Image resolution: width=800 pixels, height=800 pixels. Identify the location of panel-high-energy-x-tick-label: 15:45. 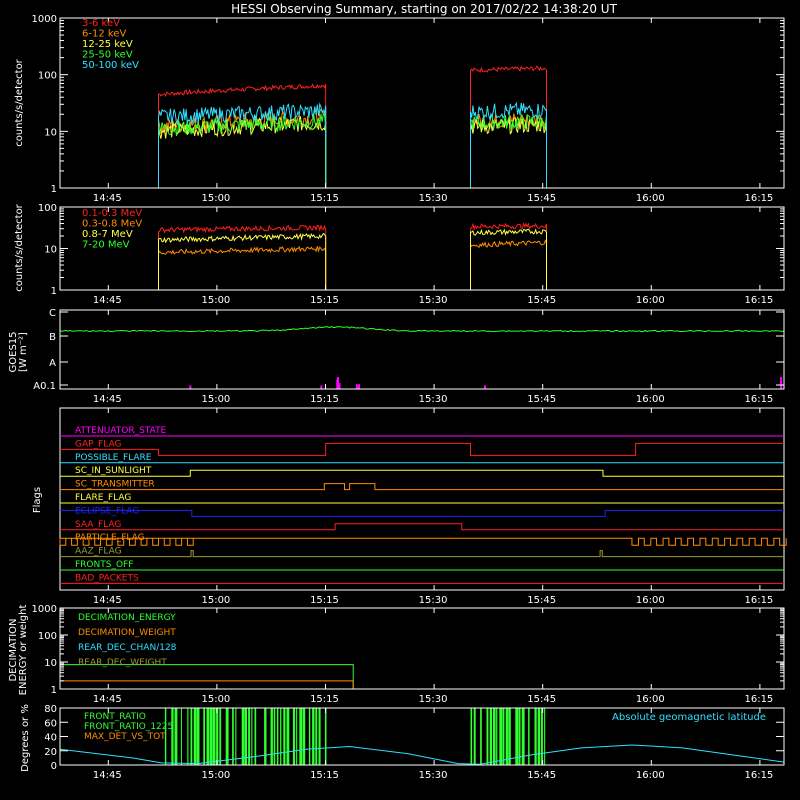
(541, 300).